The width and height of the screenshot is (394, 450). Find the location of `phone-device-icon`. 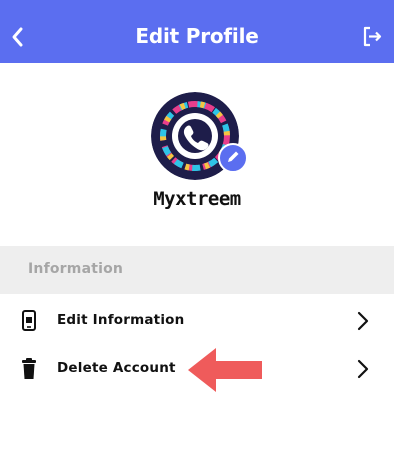

phone-device-icon is located at coordinates (29, 320).